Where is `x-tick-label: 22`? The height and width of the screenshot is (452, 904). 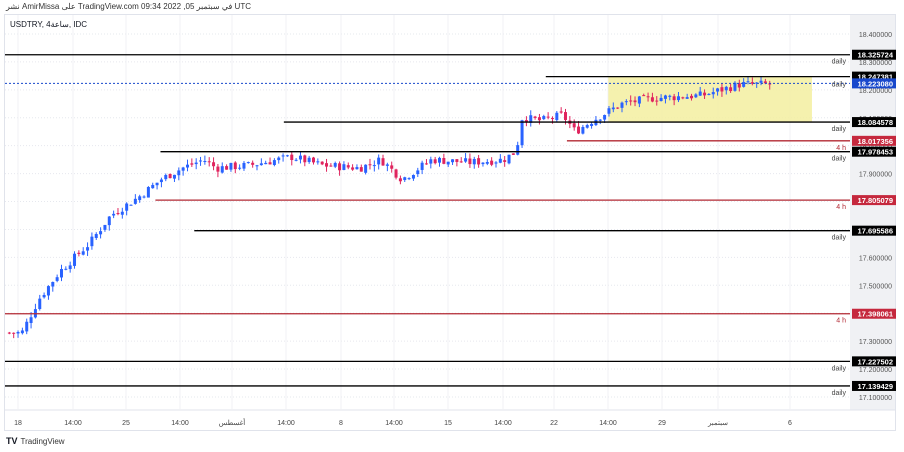
x-tick-label: 22 is located at coordinates (554, 423).